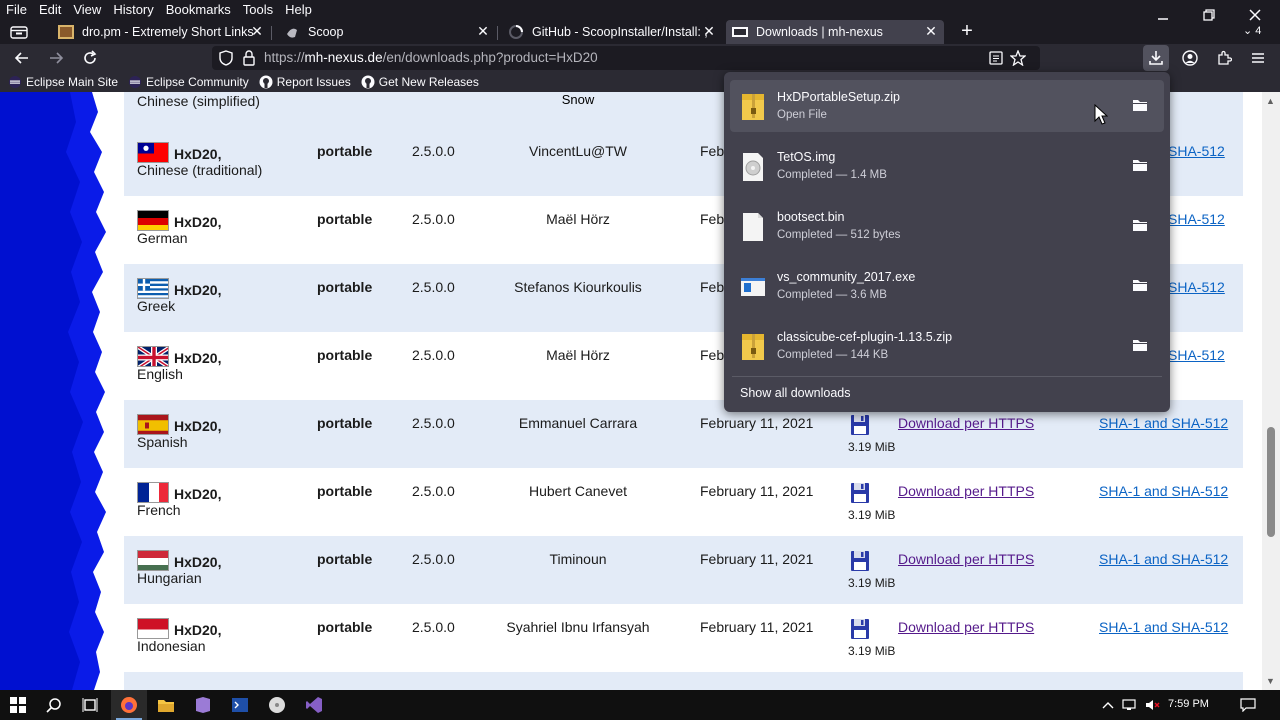 The height and width of the screenshot is (720, 1280). What do you see at coordinates (578, 491) in the screenshot?
I see `author-name: Hubert Canevet` at bounding box center [578, 491].